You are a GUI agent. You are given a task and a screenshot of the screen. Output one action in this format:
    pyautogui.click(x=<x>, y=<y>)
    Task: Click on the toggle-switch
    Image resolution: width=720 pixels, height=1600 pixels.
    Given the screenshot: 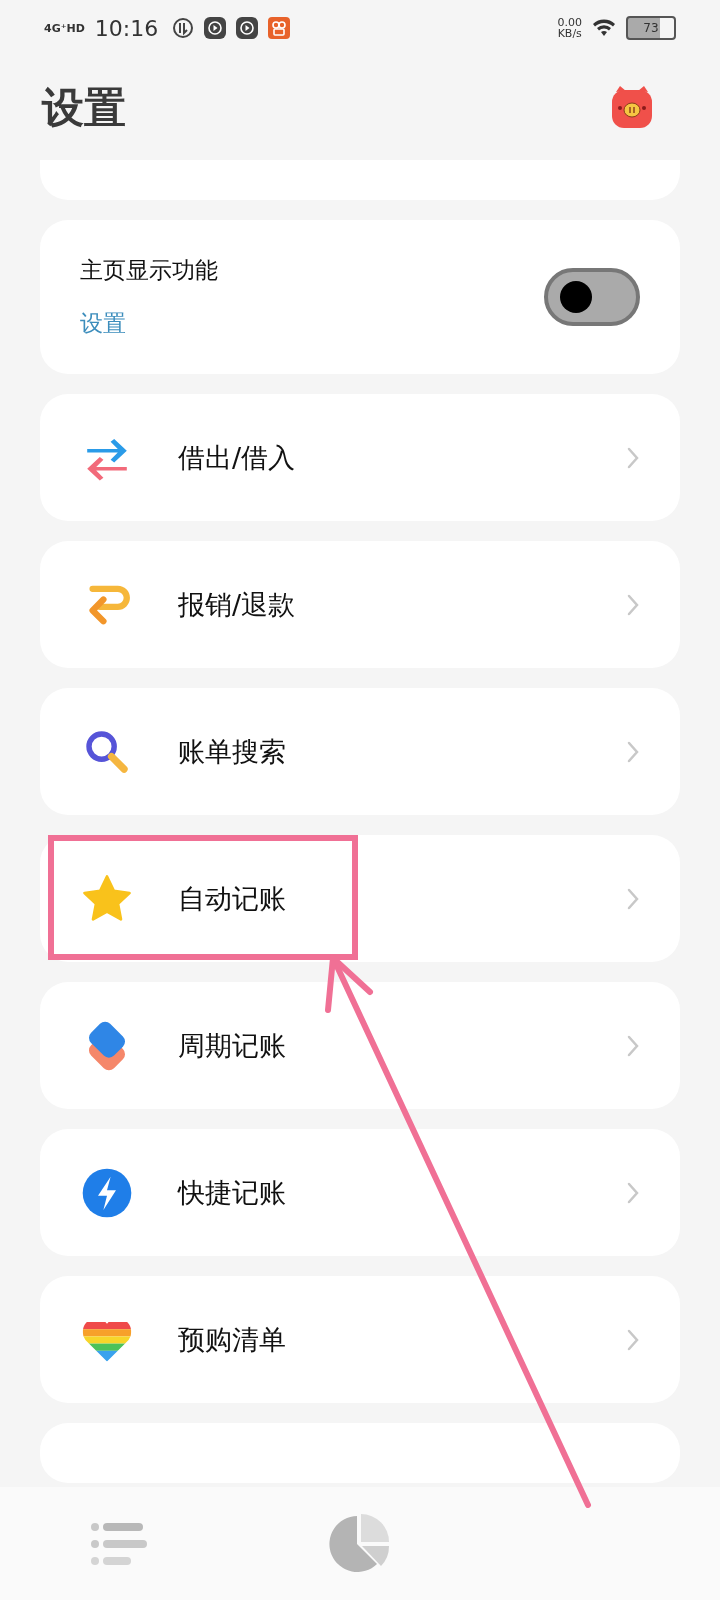 What is the action you would take?
    pyautogui.click(x=592, y=297)
    